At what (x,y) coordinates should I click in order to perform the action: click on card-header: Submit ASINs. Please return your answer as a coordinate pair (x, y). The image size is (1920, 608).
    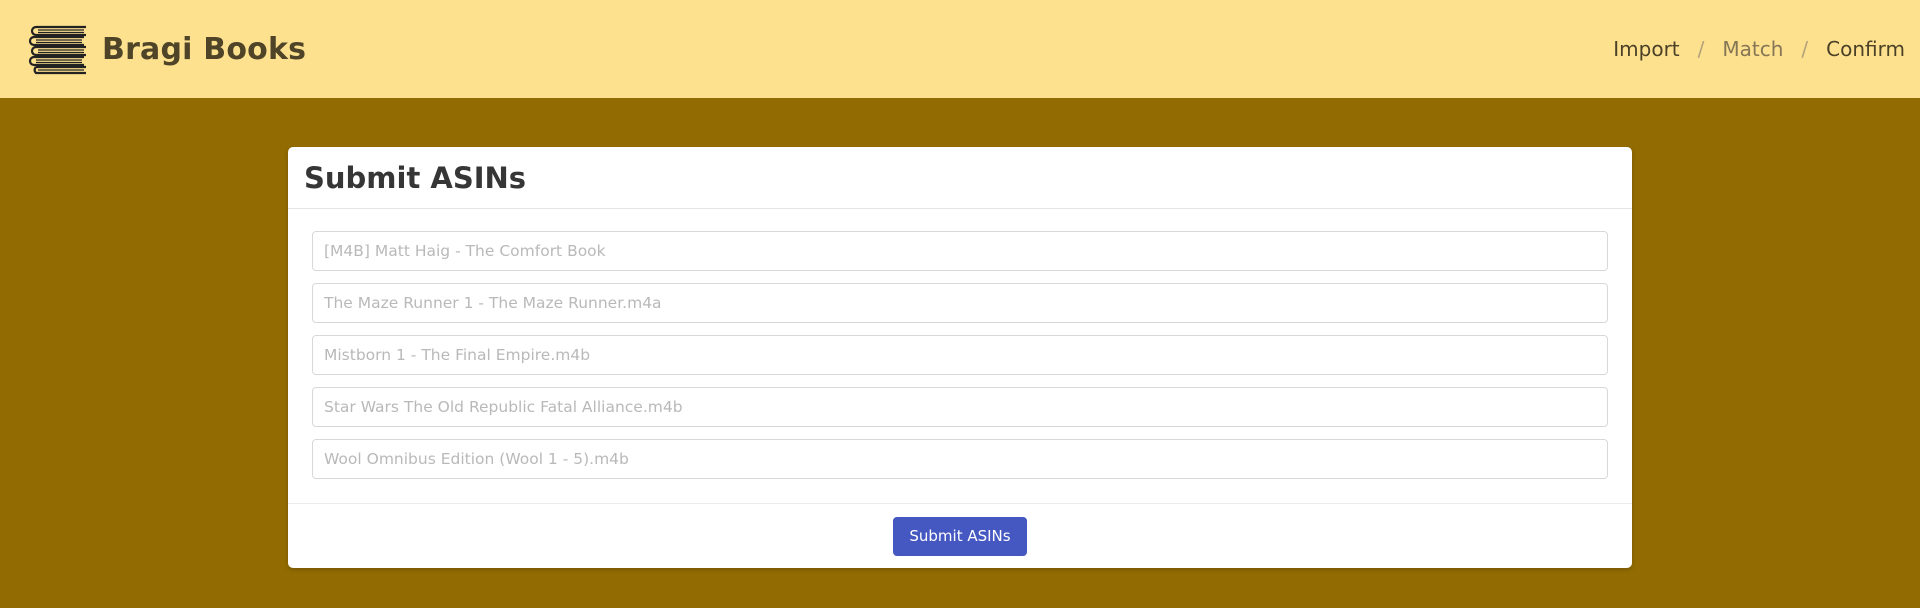
    Looking at the image, I should click on (960, 178).